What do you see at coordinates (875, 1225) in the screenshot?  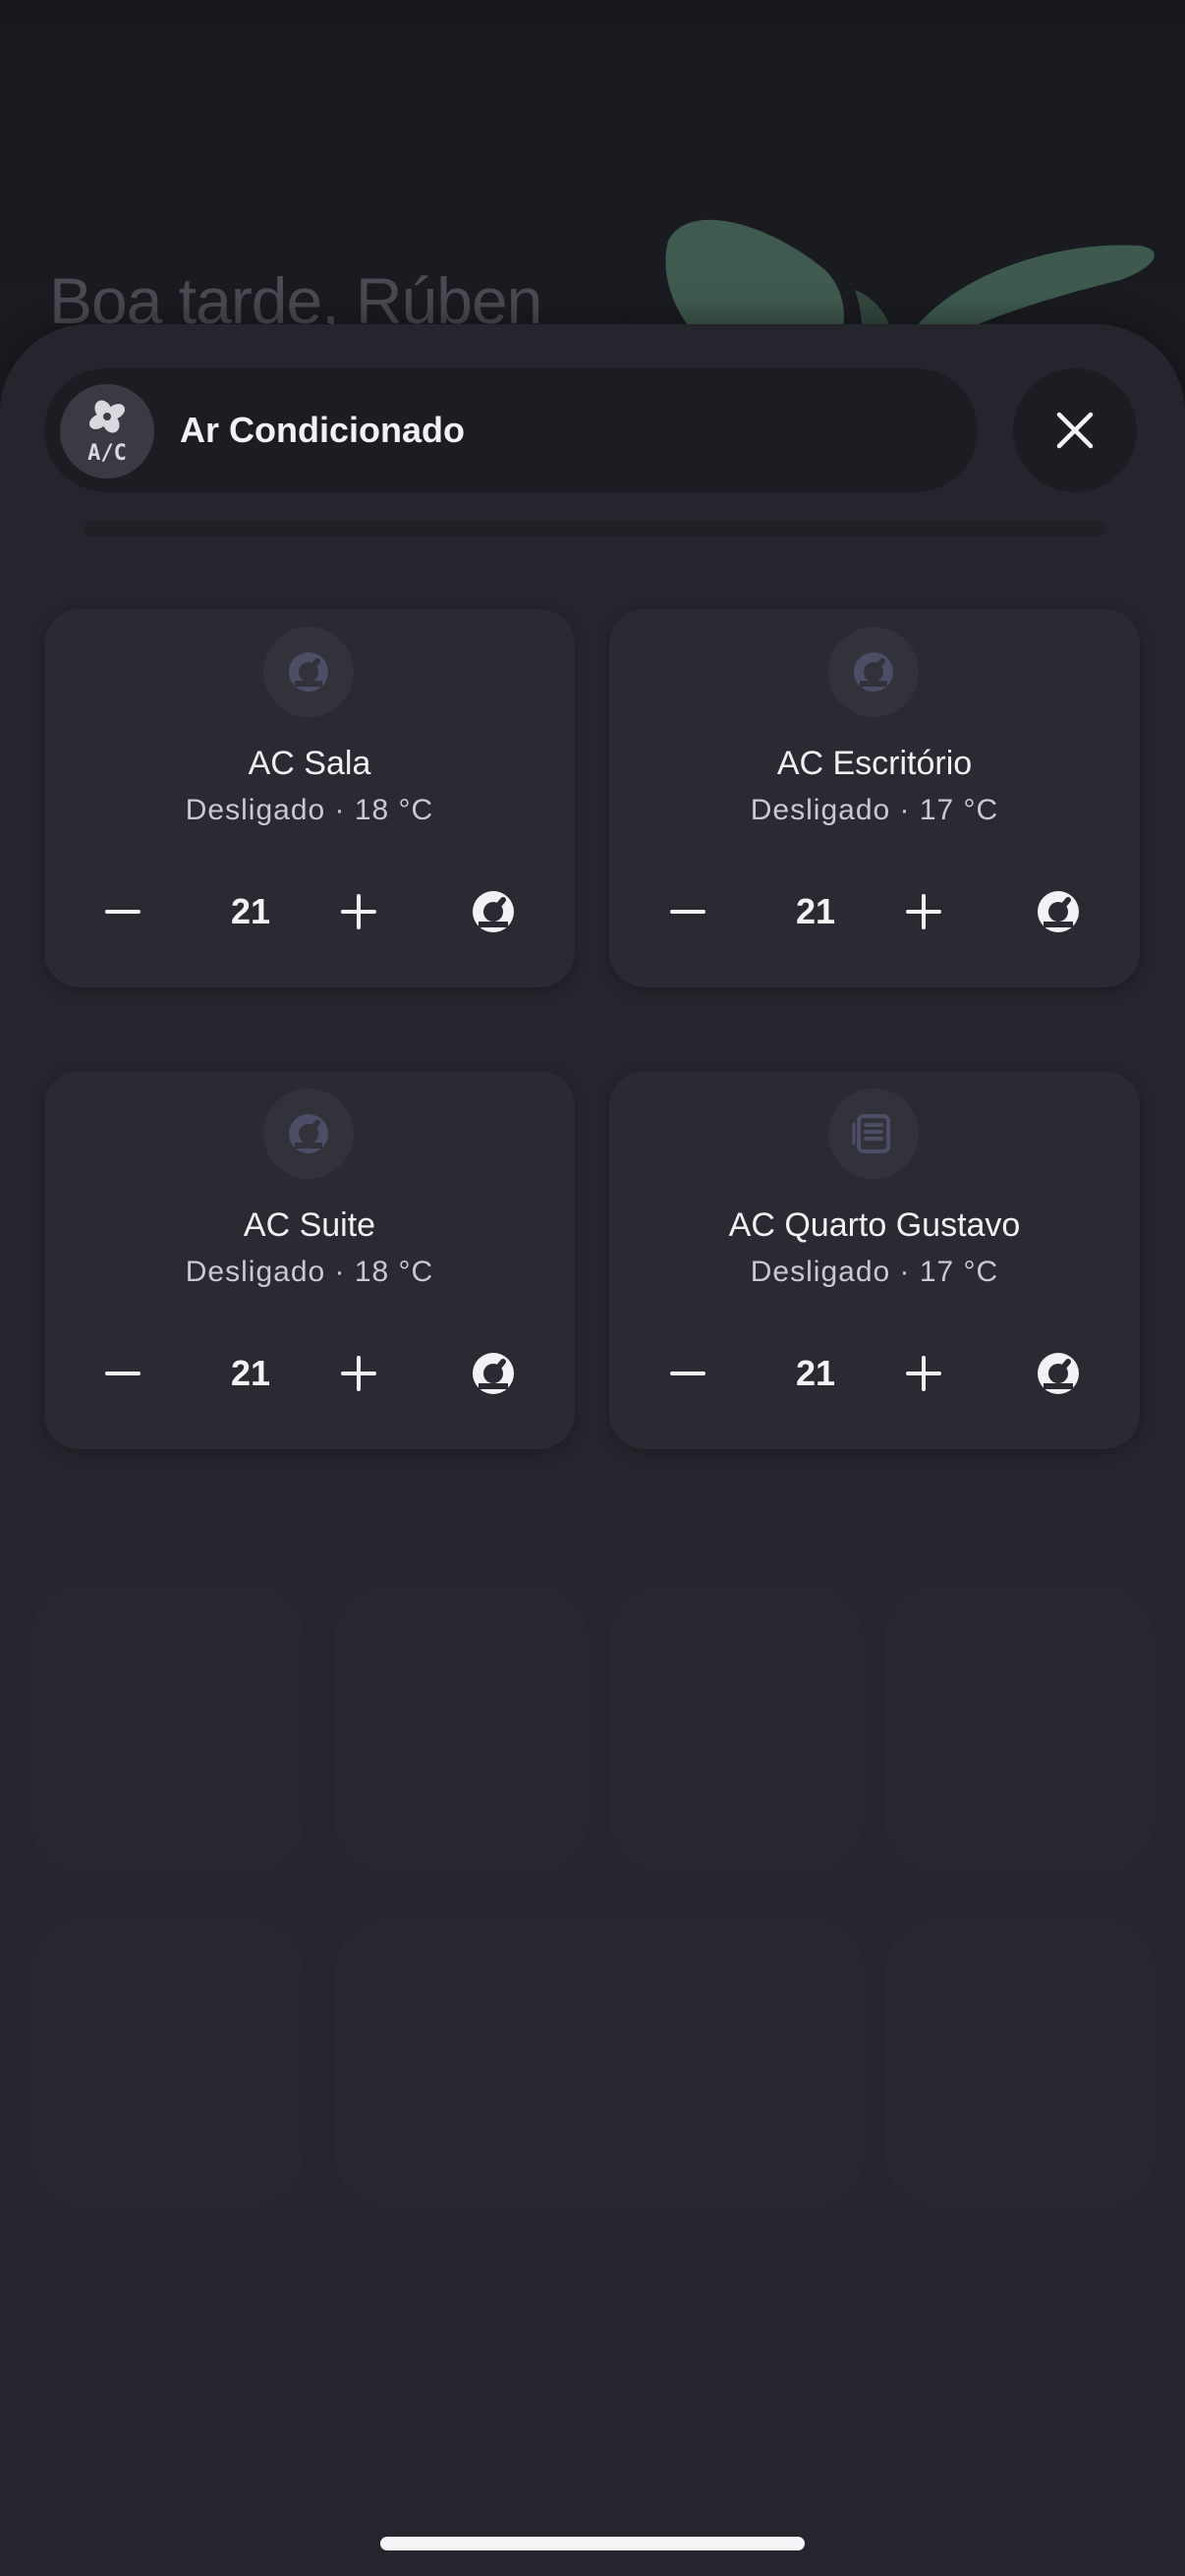 I see `device-name: AC Quarto Gustavo` at bounding box center [875, 1225].